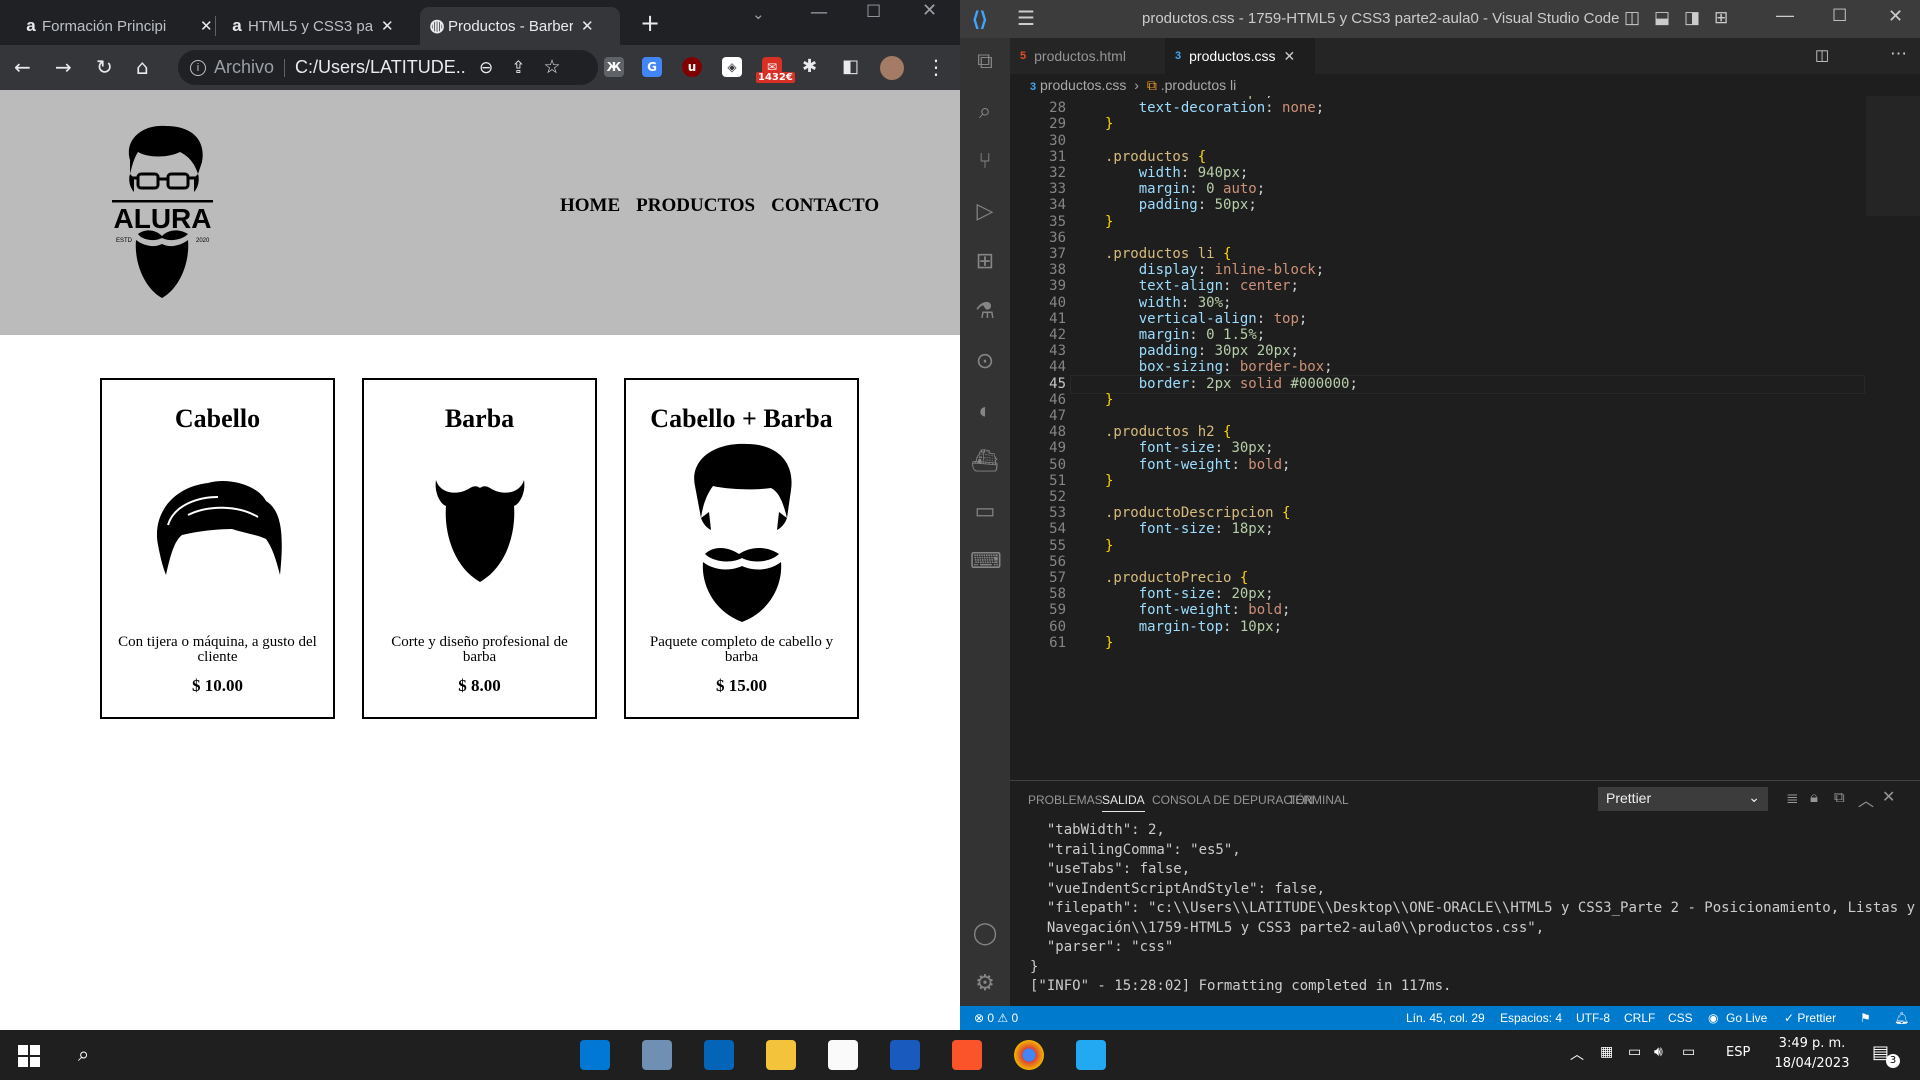 The image size is (1920, 1080). I want to click on nav-contacto-link: CONTACTO, so click(825, 206).